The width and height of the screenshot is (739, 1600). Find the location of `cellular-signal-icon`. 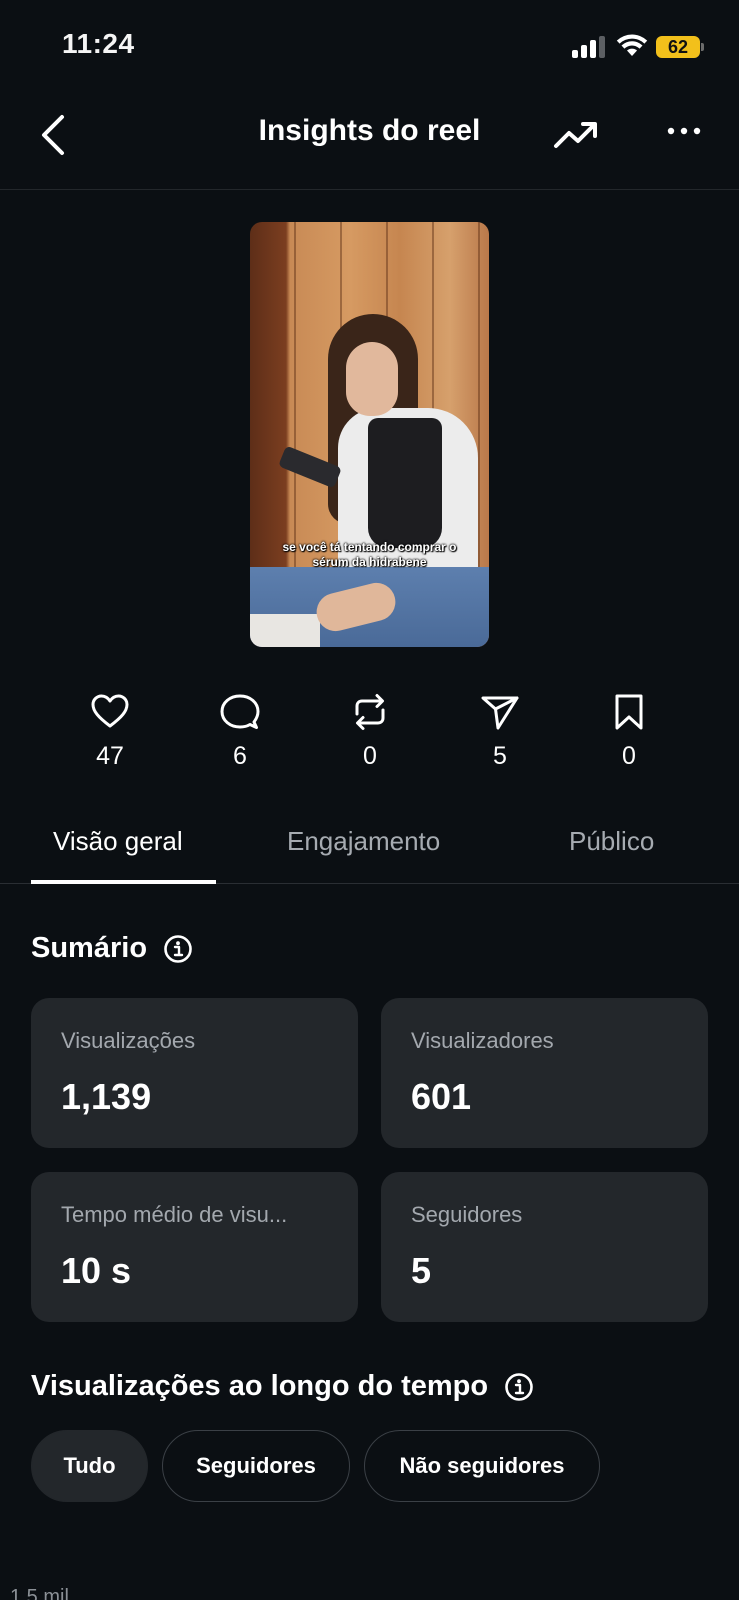

cellular-signal-icon is located at coordinates (589, 47).